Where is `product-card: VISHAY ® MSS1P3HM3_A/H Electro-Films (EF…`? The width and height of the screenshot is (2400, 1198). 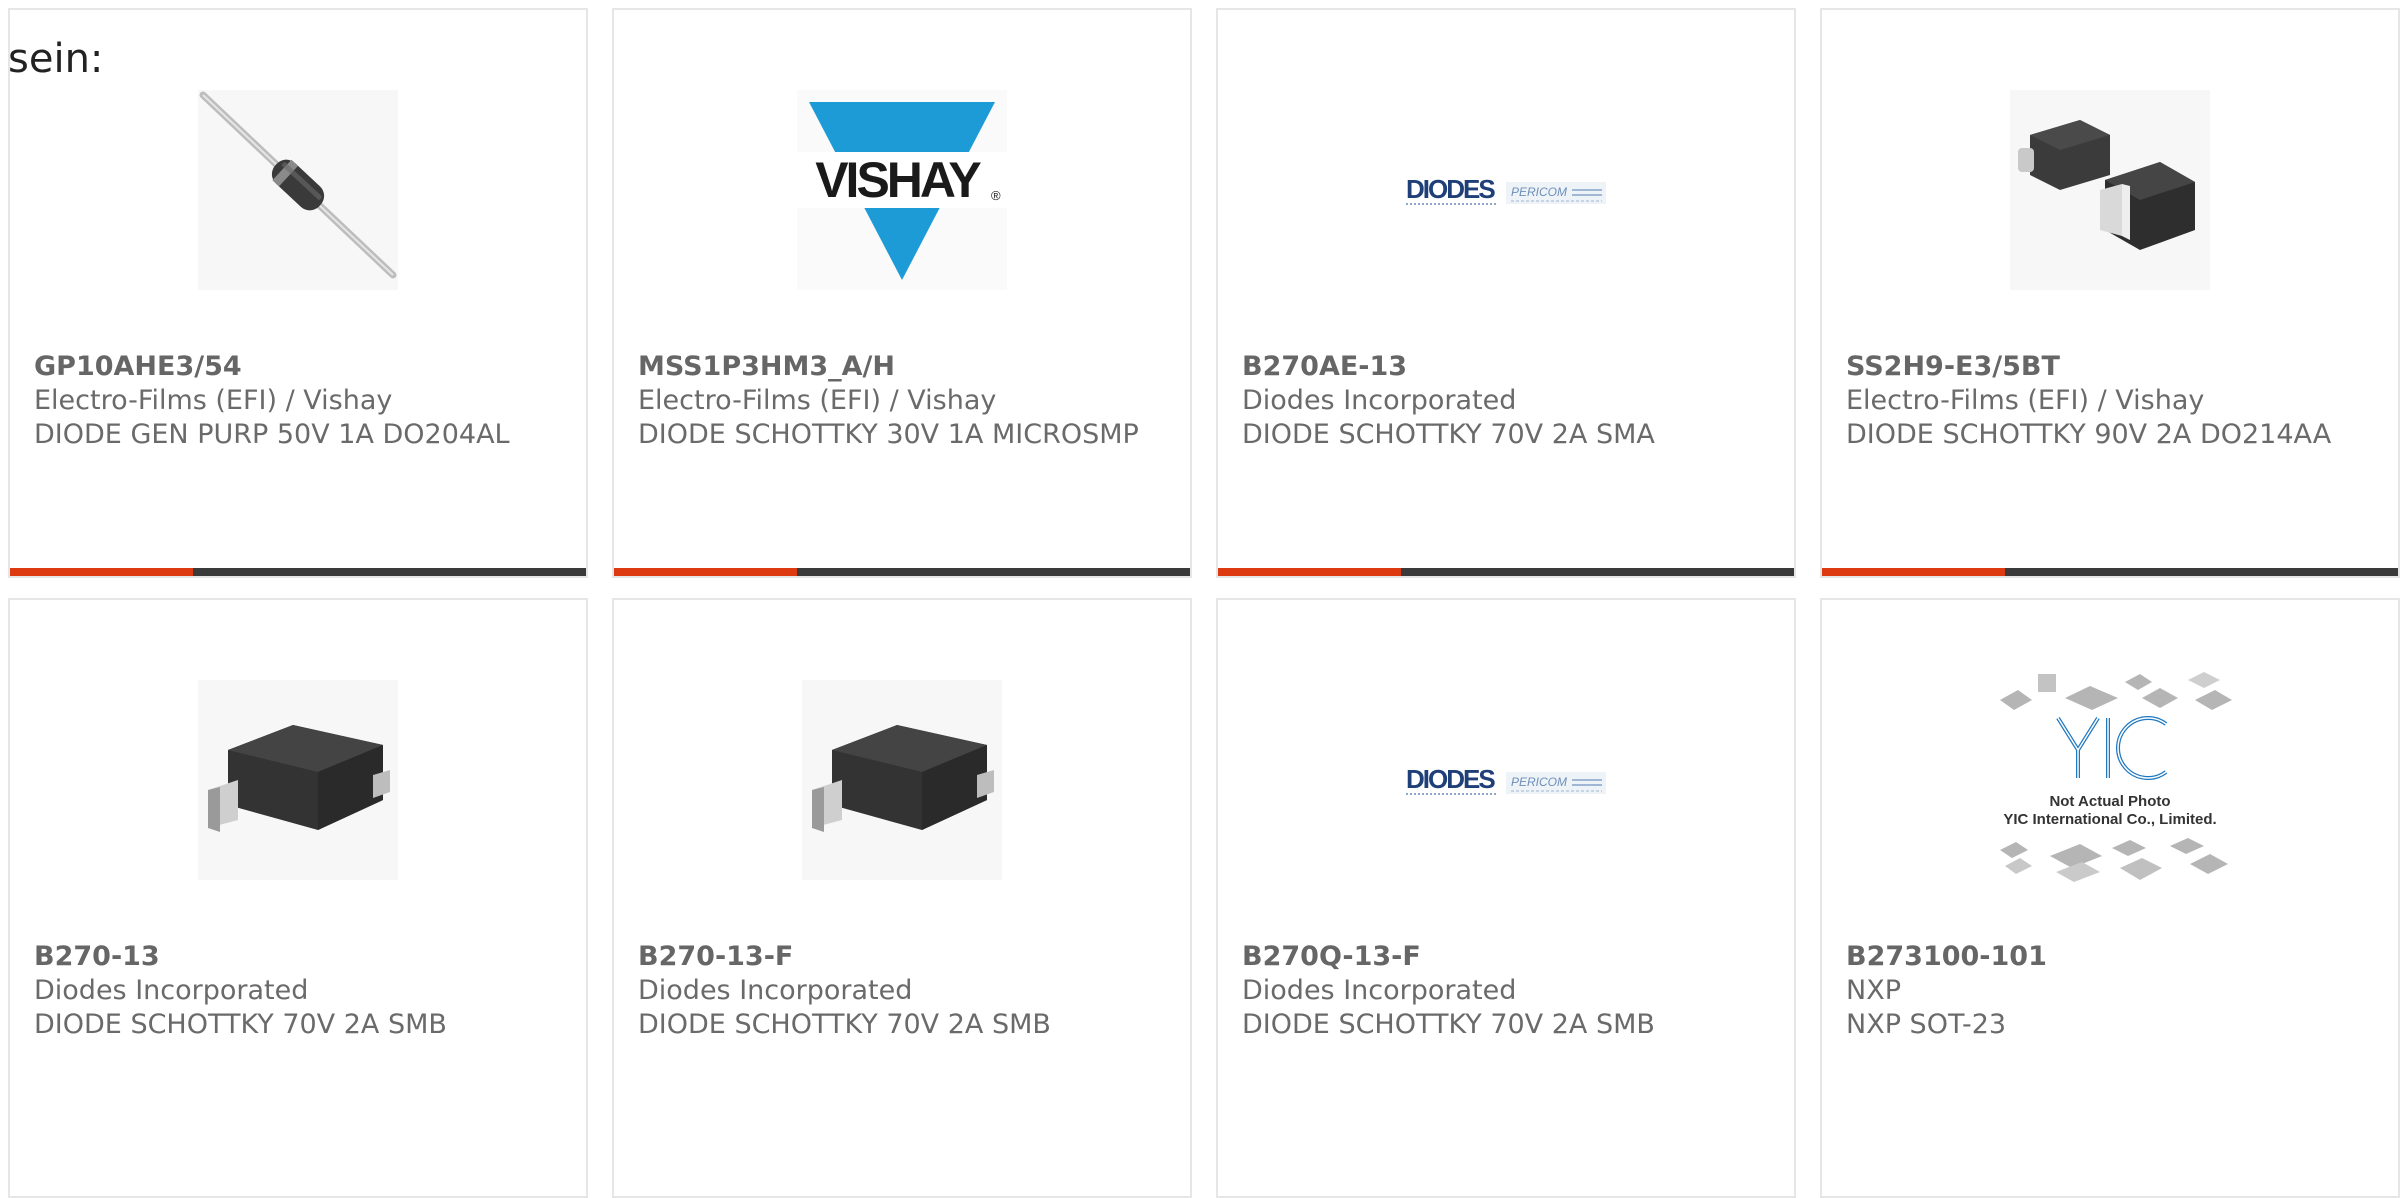 product-card: VISHAY ® MSS1P3HM3_A/H Electro-Films (EF… is located at coordinates (902, 293).